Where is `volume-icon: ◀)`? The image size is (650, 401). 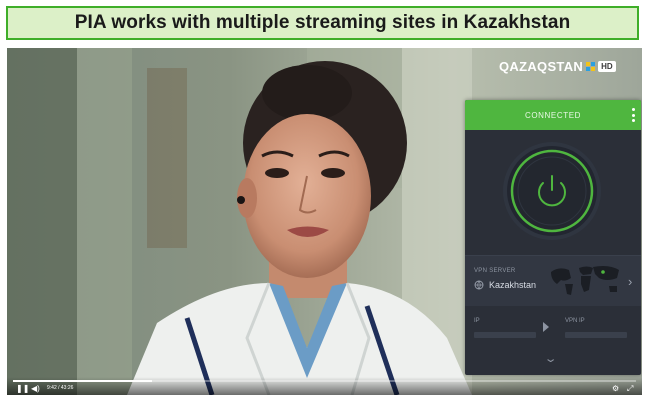
volume-icon: ◀) is located at coordinates (35, 388).